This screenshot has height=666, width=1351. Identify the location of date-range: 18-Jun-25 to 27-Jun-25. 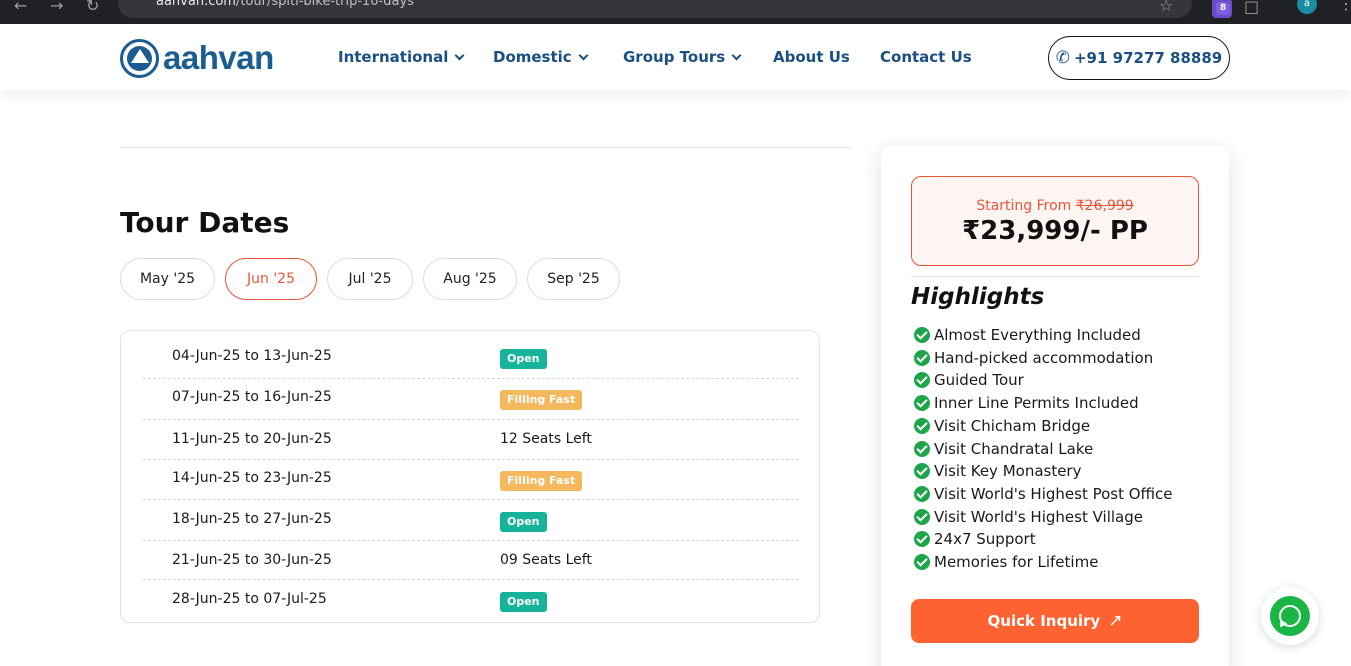
(252, 519).